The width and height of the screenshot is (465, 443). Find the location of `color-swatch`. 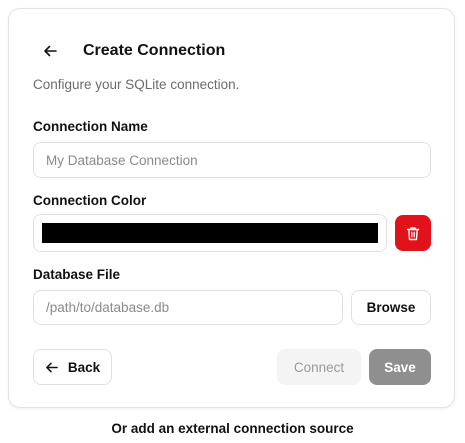

color-swatch is located at coordinates (210, 233).